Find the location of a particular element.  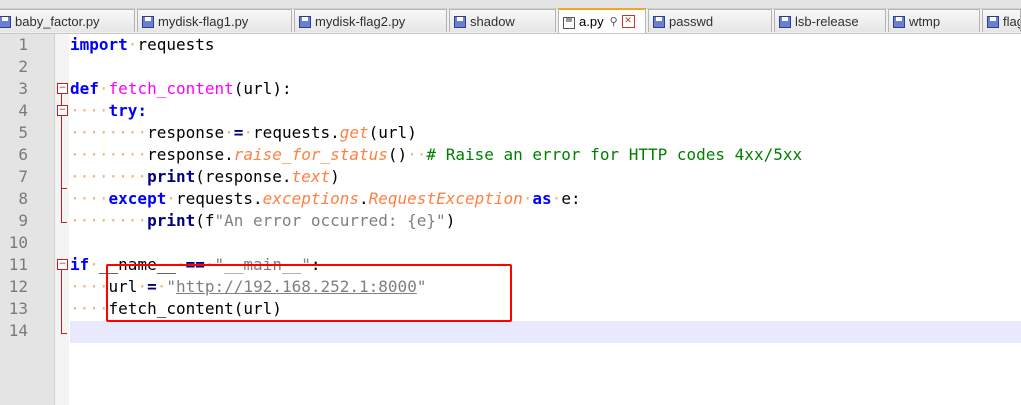

attribute-name: exceptions is located at coordinates (310, 198).